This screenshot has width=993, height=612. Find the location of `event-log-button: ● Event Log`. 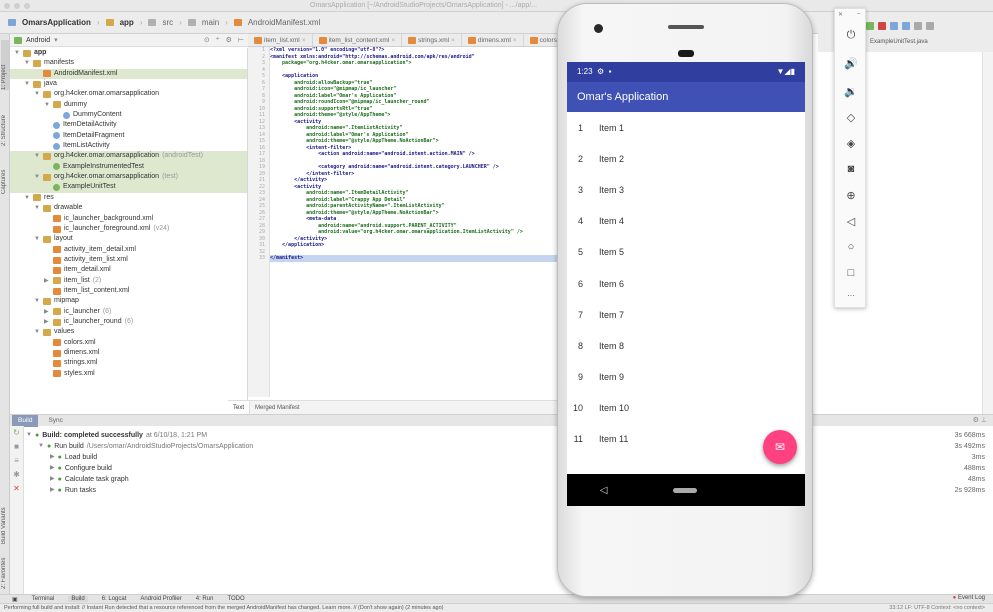

event-log-button: ● Event Log is located at coordinates (969, 598).